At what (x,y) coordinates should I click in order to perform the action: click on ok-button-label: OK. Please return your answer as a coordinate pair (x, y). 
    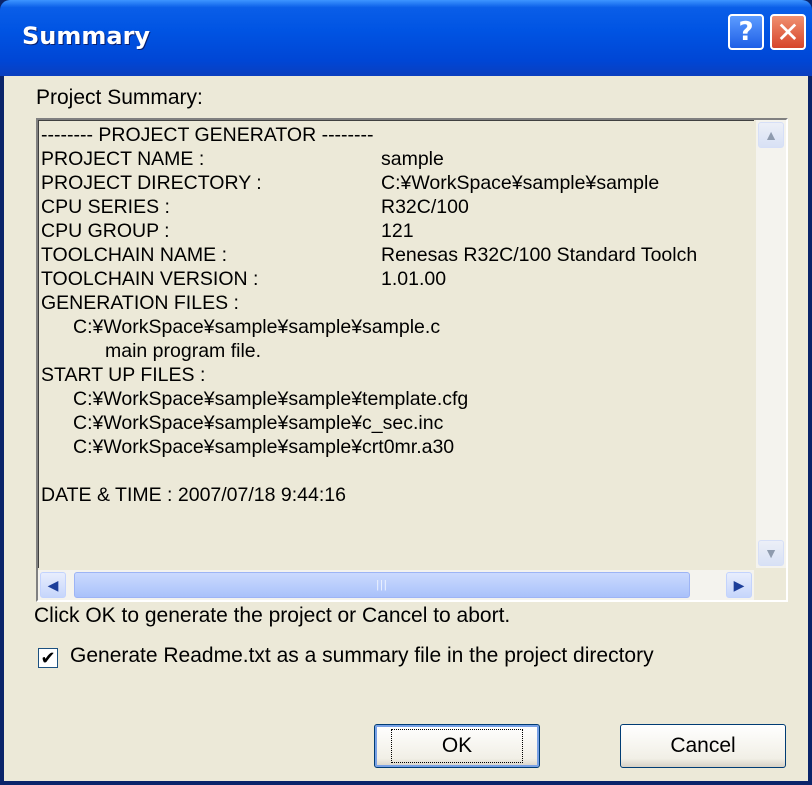
    Looking at the image, I should click on (457, 746).